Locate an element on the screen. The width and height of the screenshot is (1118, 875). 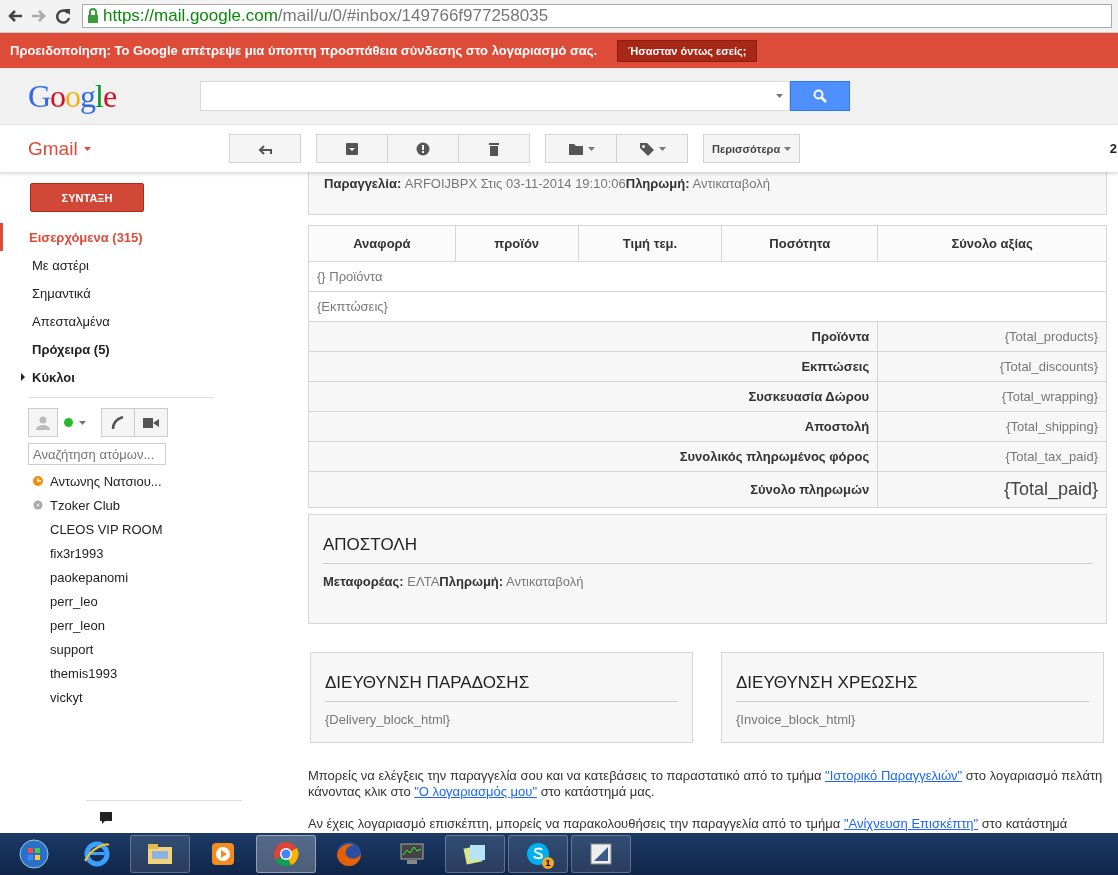
order-info: Παραγγελία: ARFOIJBPX Στις 03-11-2014 19:10:06Πληρωμή: Αντικαταβολή is located at coordinates (547, 183).